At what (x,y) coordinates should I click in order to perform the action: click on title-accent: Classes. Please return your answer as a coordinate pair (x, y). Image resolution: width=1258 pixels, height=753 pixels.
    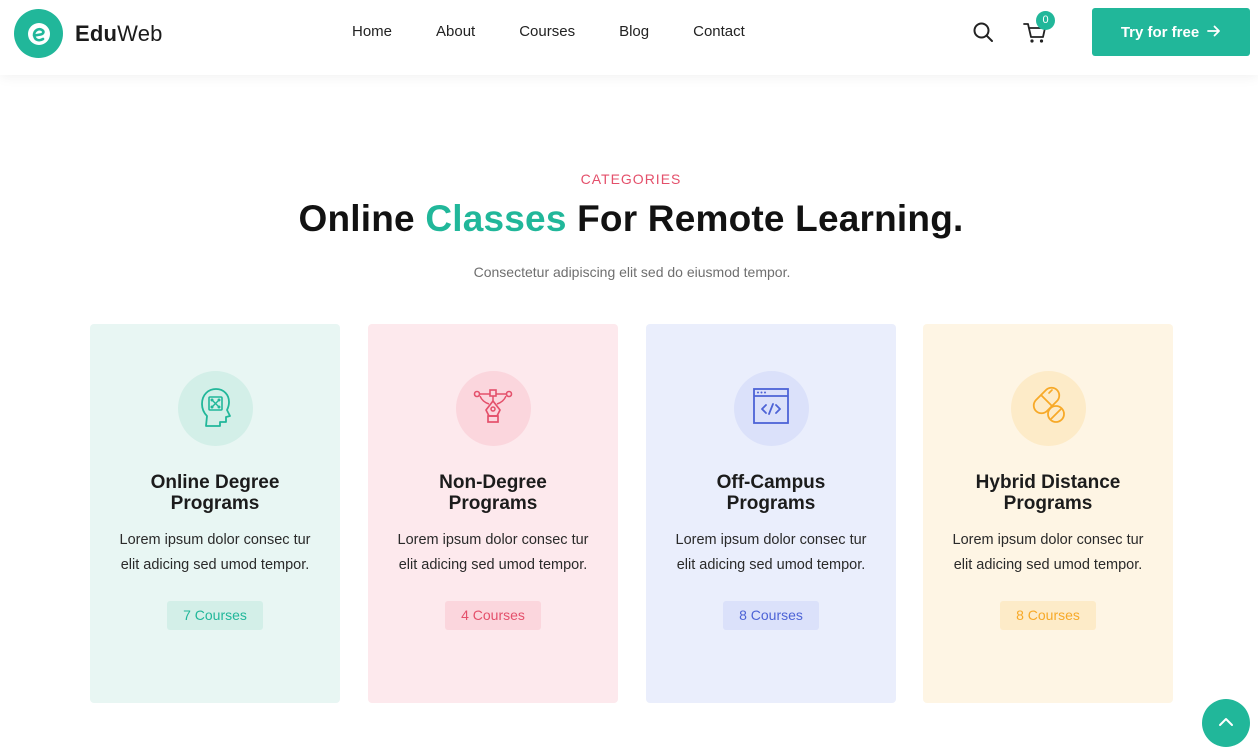
    Looking at the image, I should click on (496, 218).